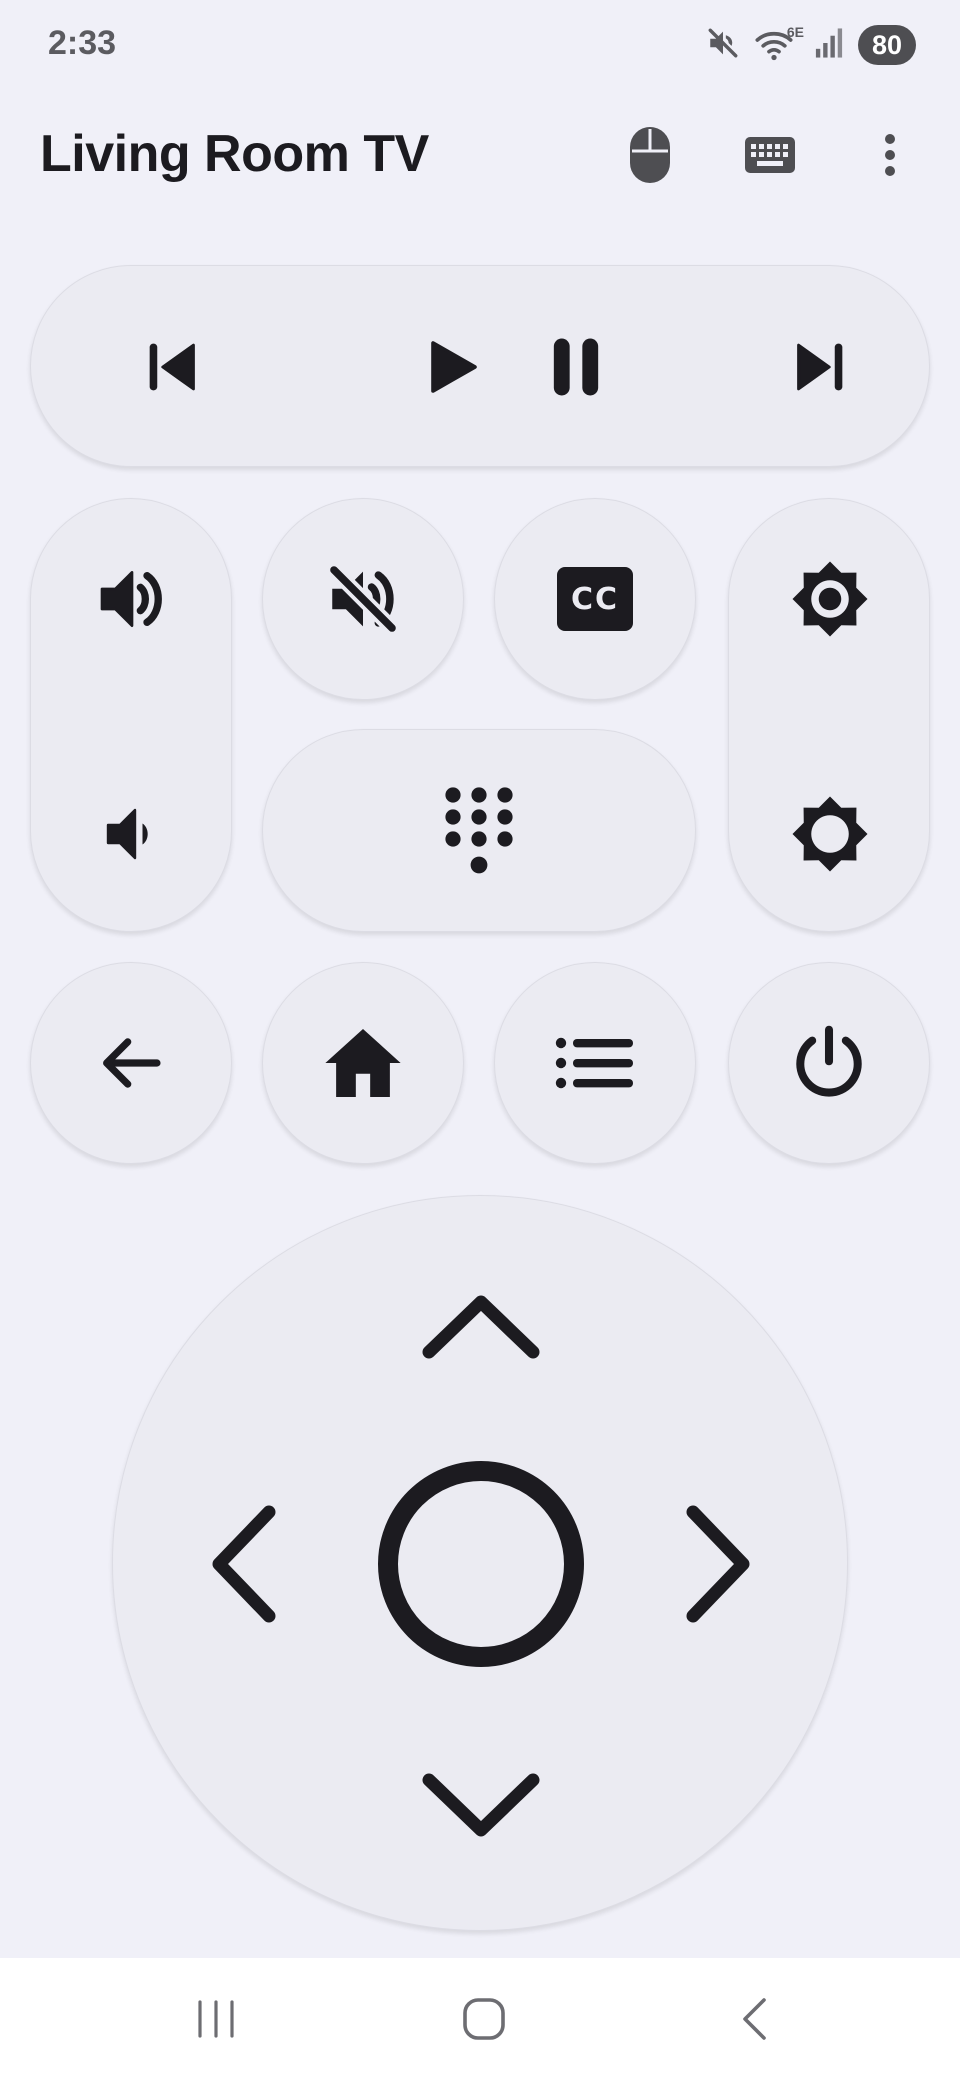 The width and height of the screenshot is (960, 2080). I want to click on home-outline-icon, so click(484, 2019).